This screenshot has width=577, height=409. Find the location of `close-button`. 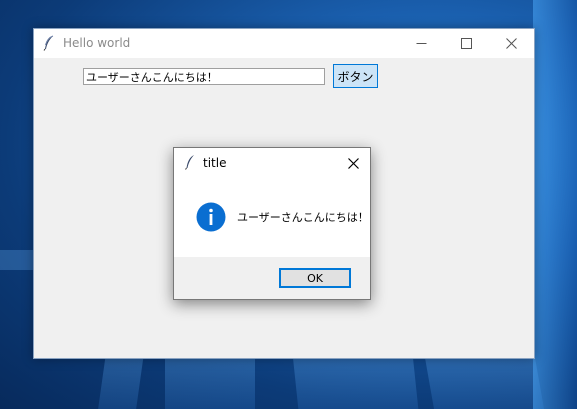

close-button is located at coordinates (511, 43).